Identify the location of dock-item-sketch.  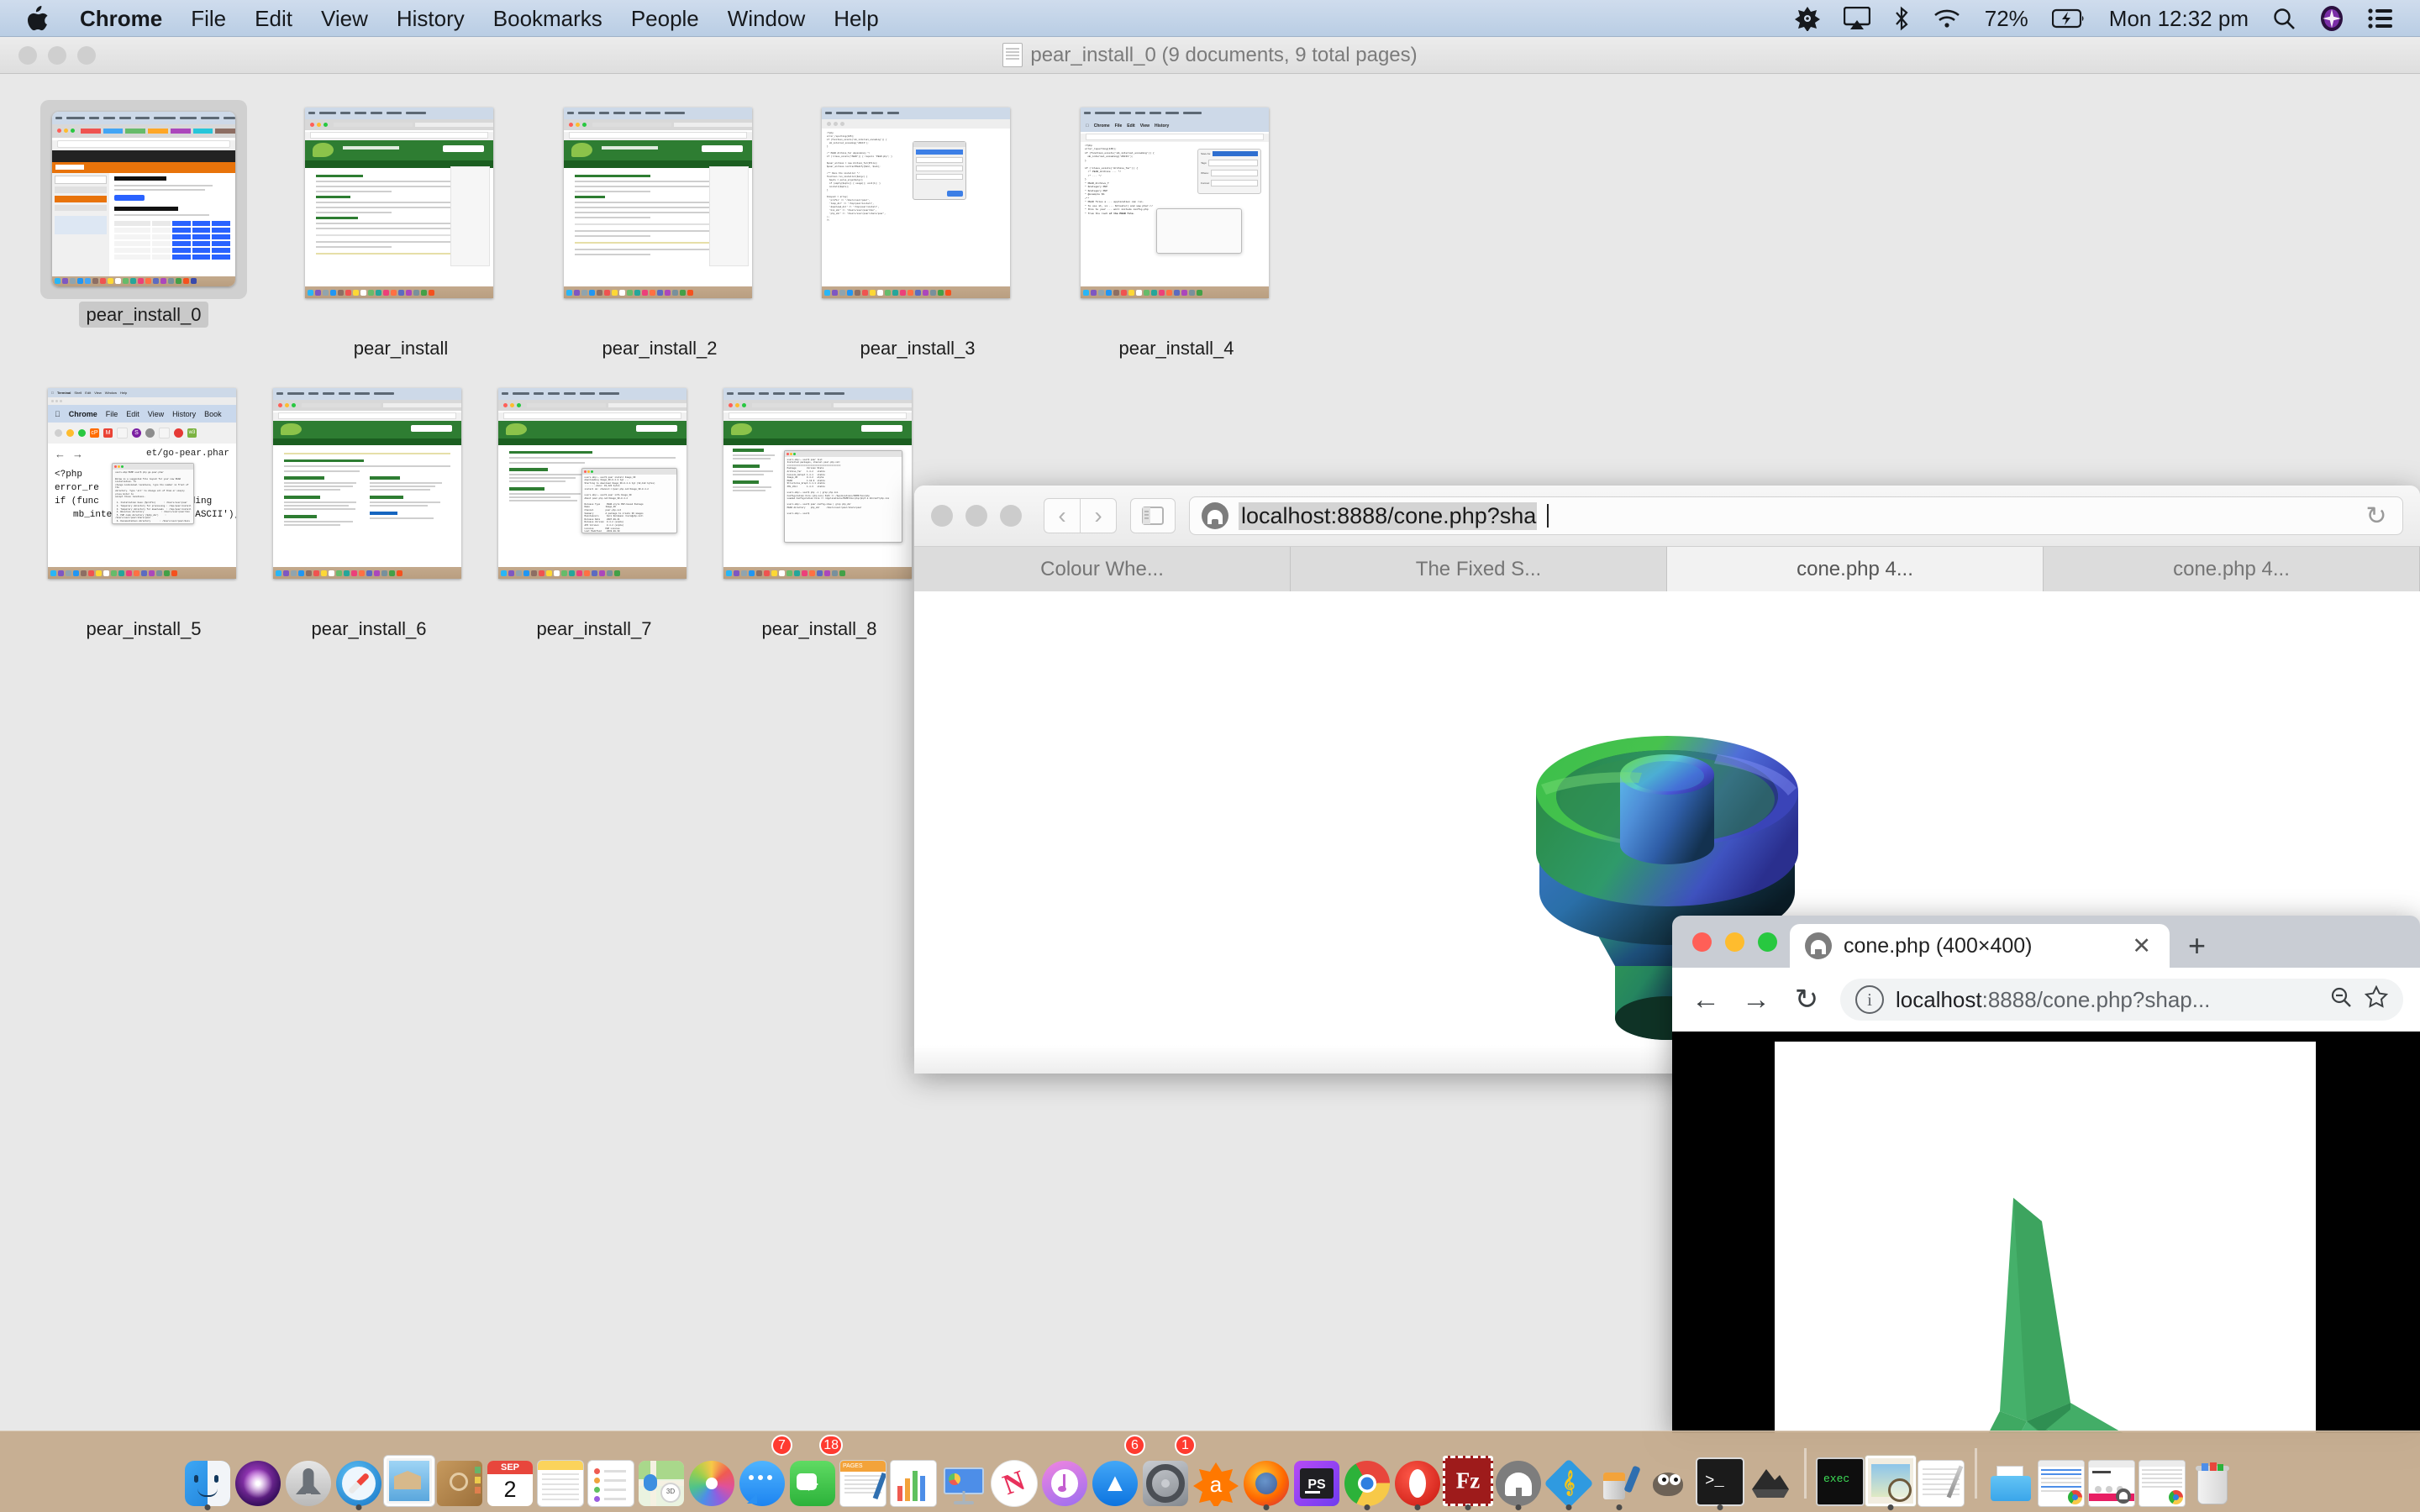
(1770, 1475).